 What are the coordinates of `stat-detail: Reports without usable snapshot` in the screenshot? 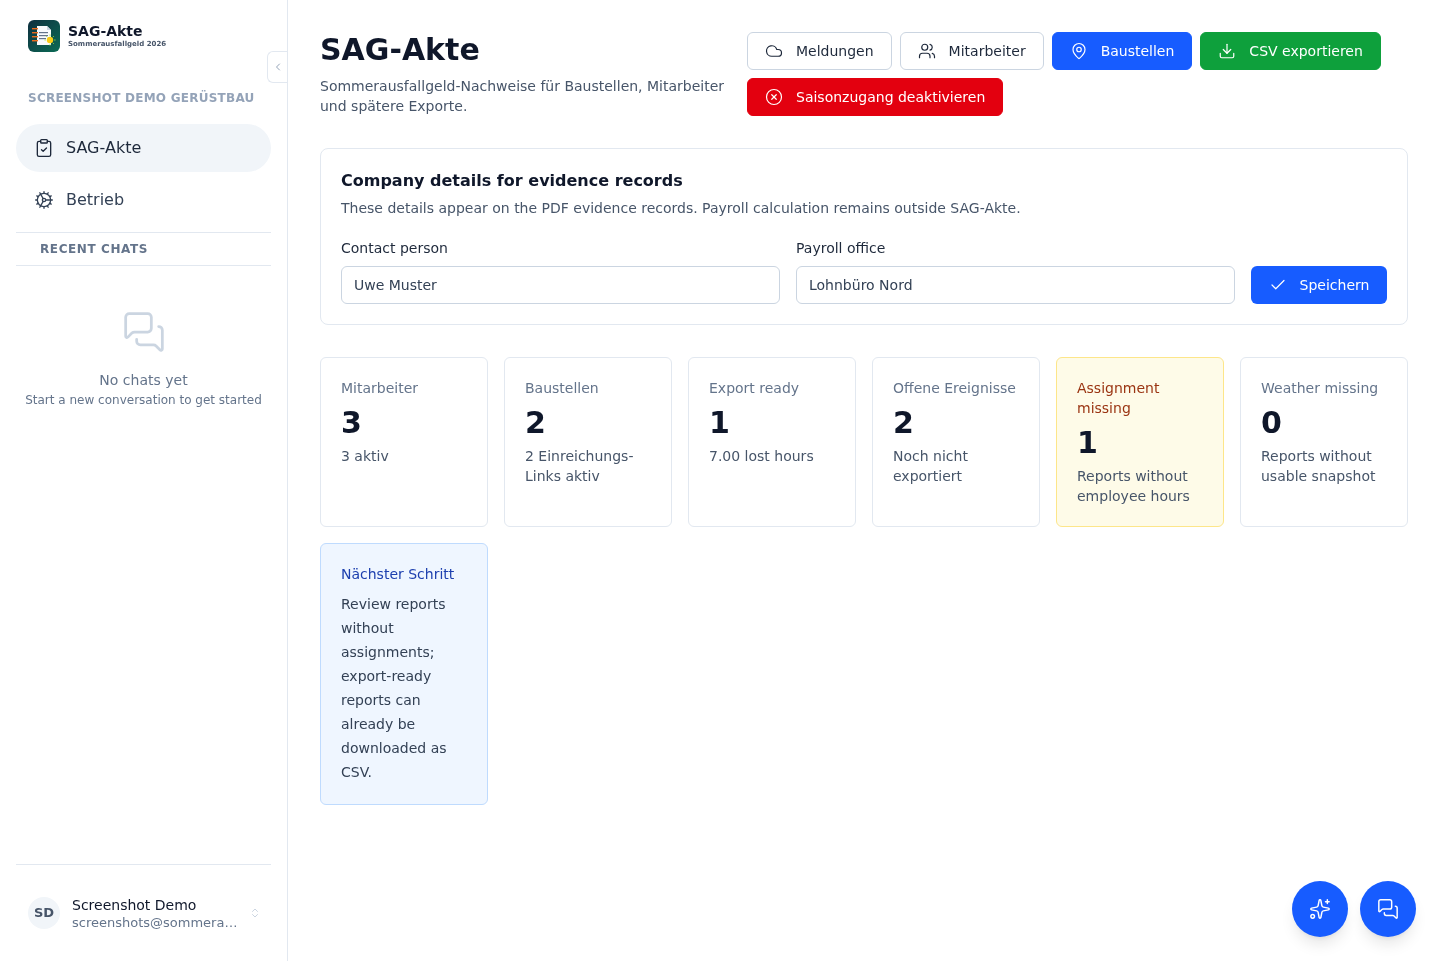 It's located at (1319, 466).